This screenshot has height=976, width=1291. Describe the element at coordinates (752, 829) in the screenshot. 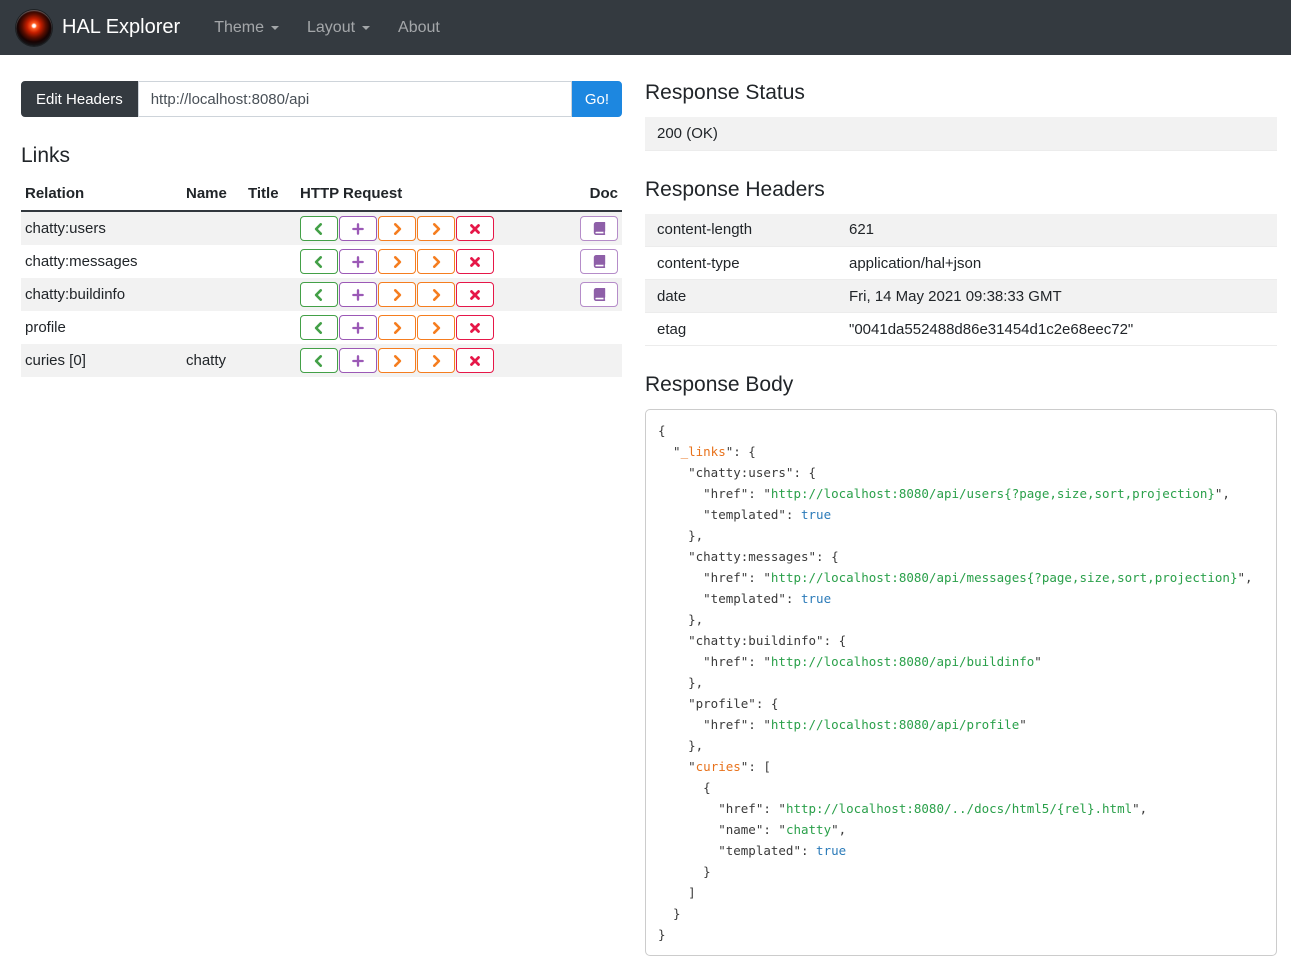

I see `code-line: "name": "chatty",` at that location.